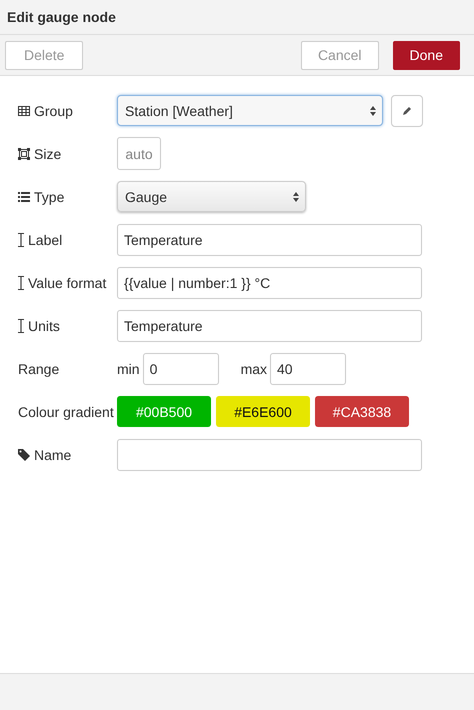 This screenshot has height=710, width=474. I want to click on resize-icon, so click(24, 154).